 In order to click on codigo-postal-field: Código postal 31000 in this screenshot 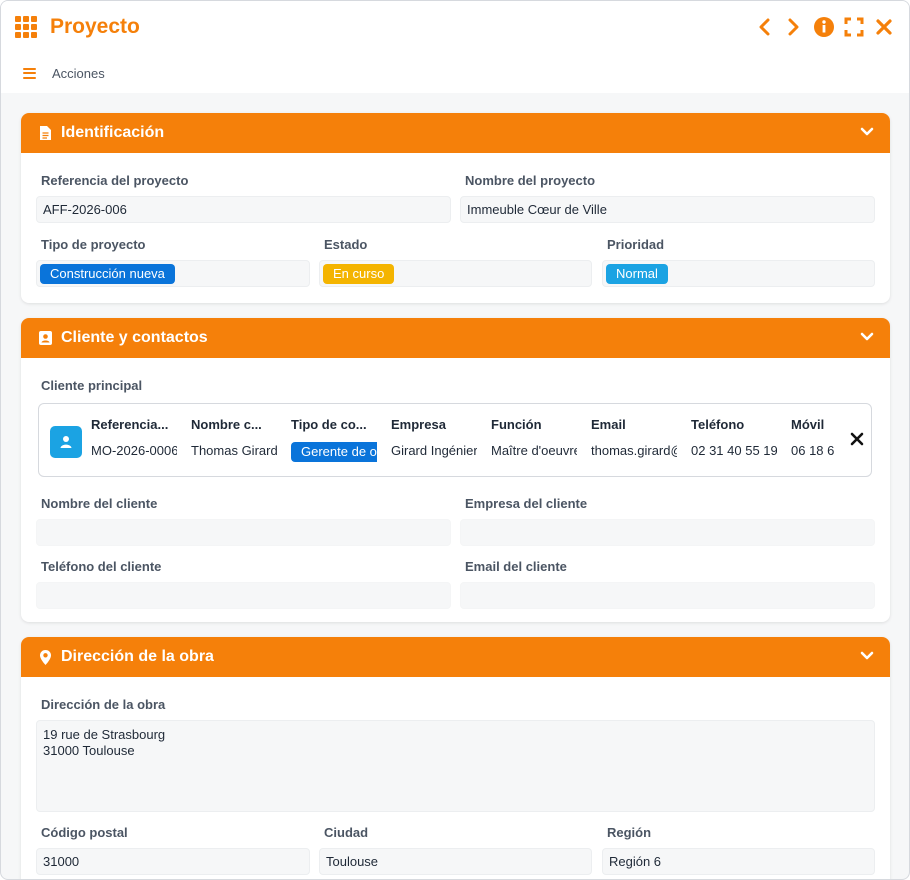, I will do `click(173, 850)`.